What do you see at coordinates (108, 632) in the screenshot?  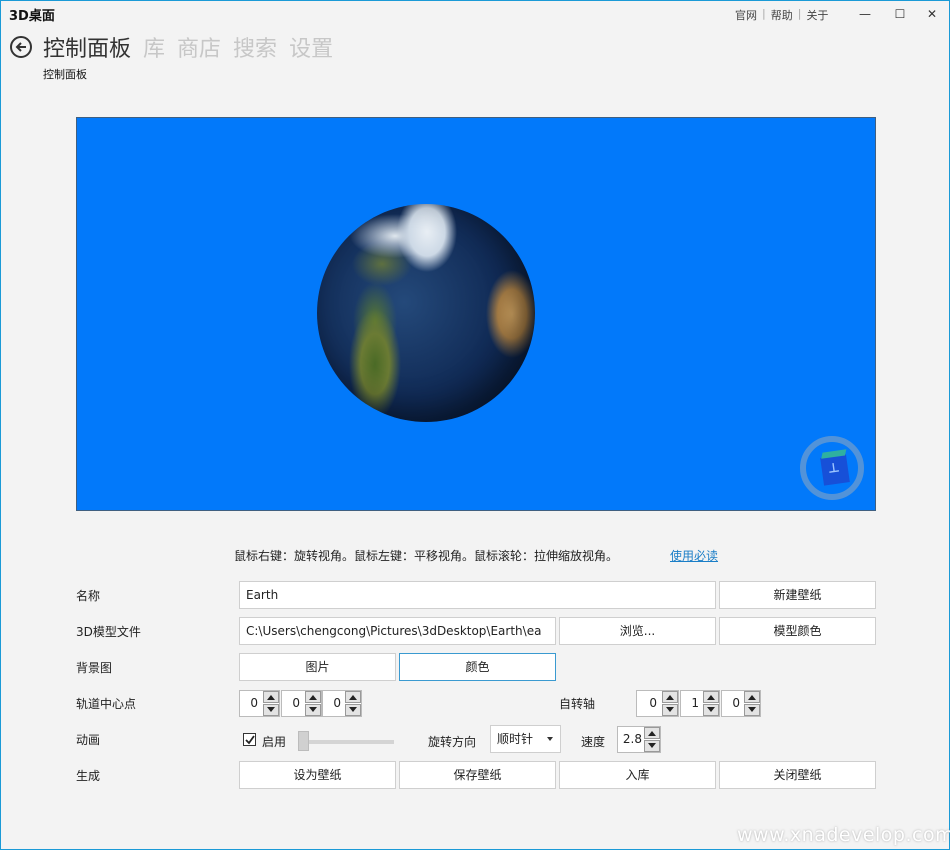 I see `model-file-label: 3D模型文件` at bounding box center [108, 632].